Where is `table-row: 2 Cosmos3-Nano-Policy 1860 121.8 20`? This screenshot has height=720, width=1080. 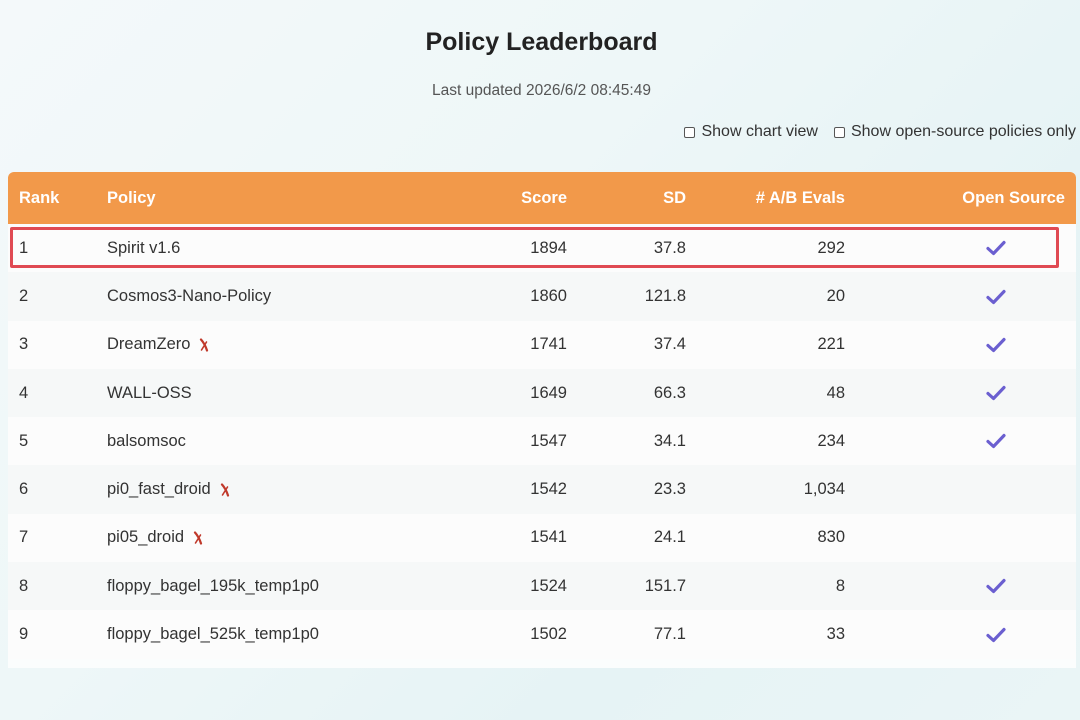
table-row: 2 Cosmos3-Nano-Policy 1860 121.8 20 is located at coordinates (542, 296).